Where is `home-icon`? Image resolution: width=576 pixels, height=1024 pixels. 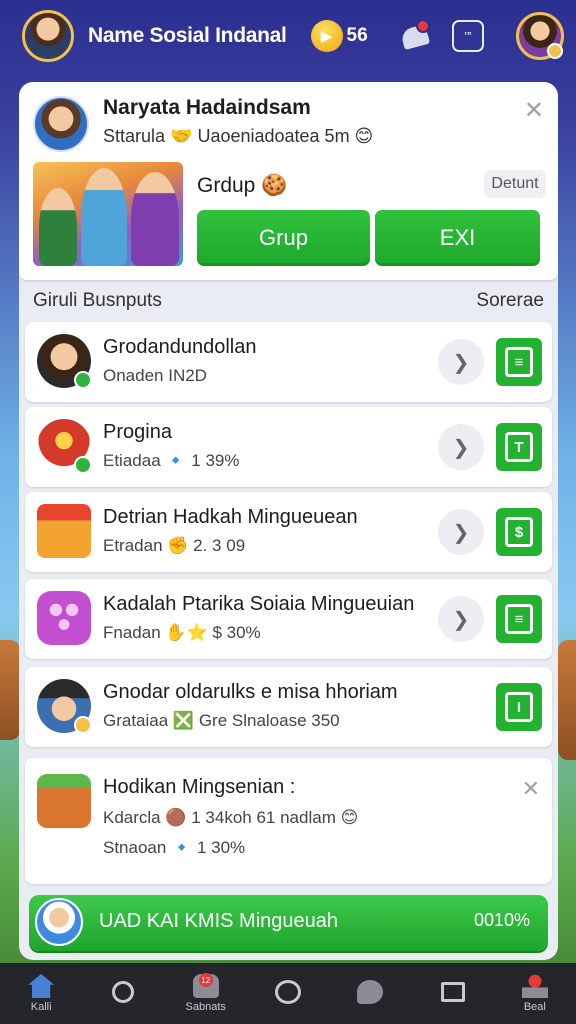
home-icon is located at coordinates (41, 986).